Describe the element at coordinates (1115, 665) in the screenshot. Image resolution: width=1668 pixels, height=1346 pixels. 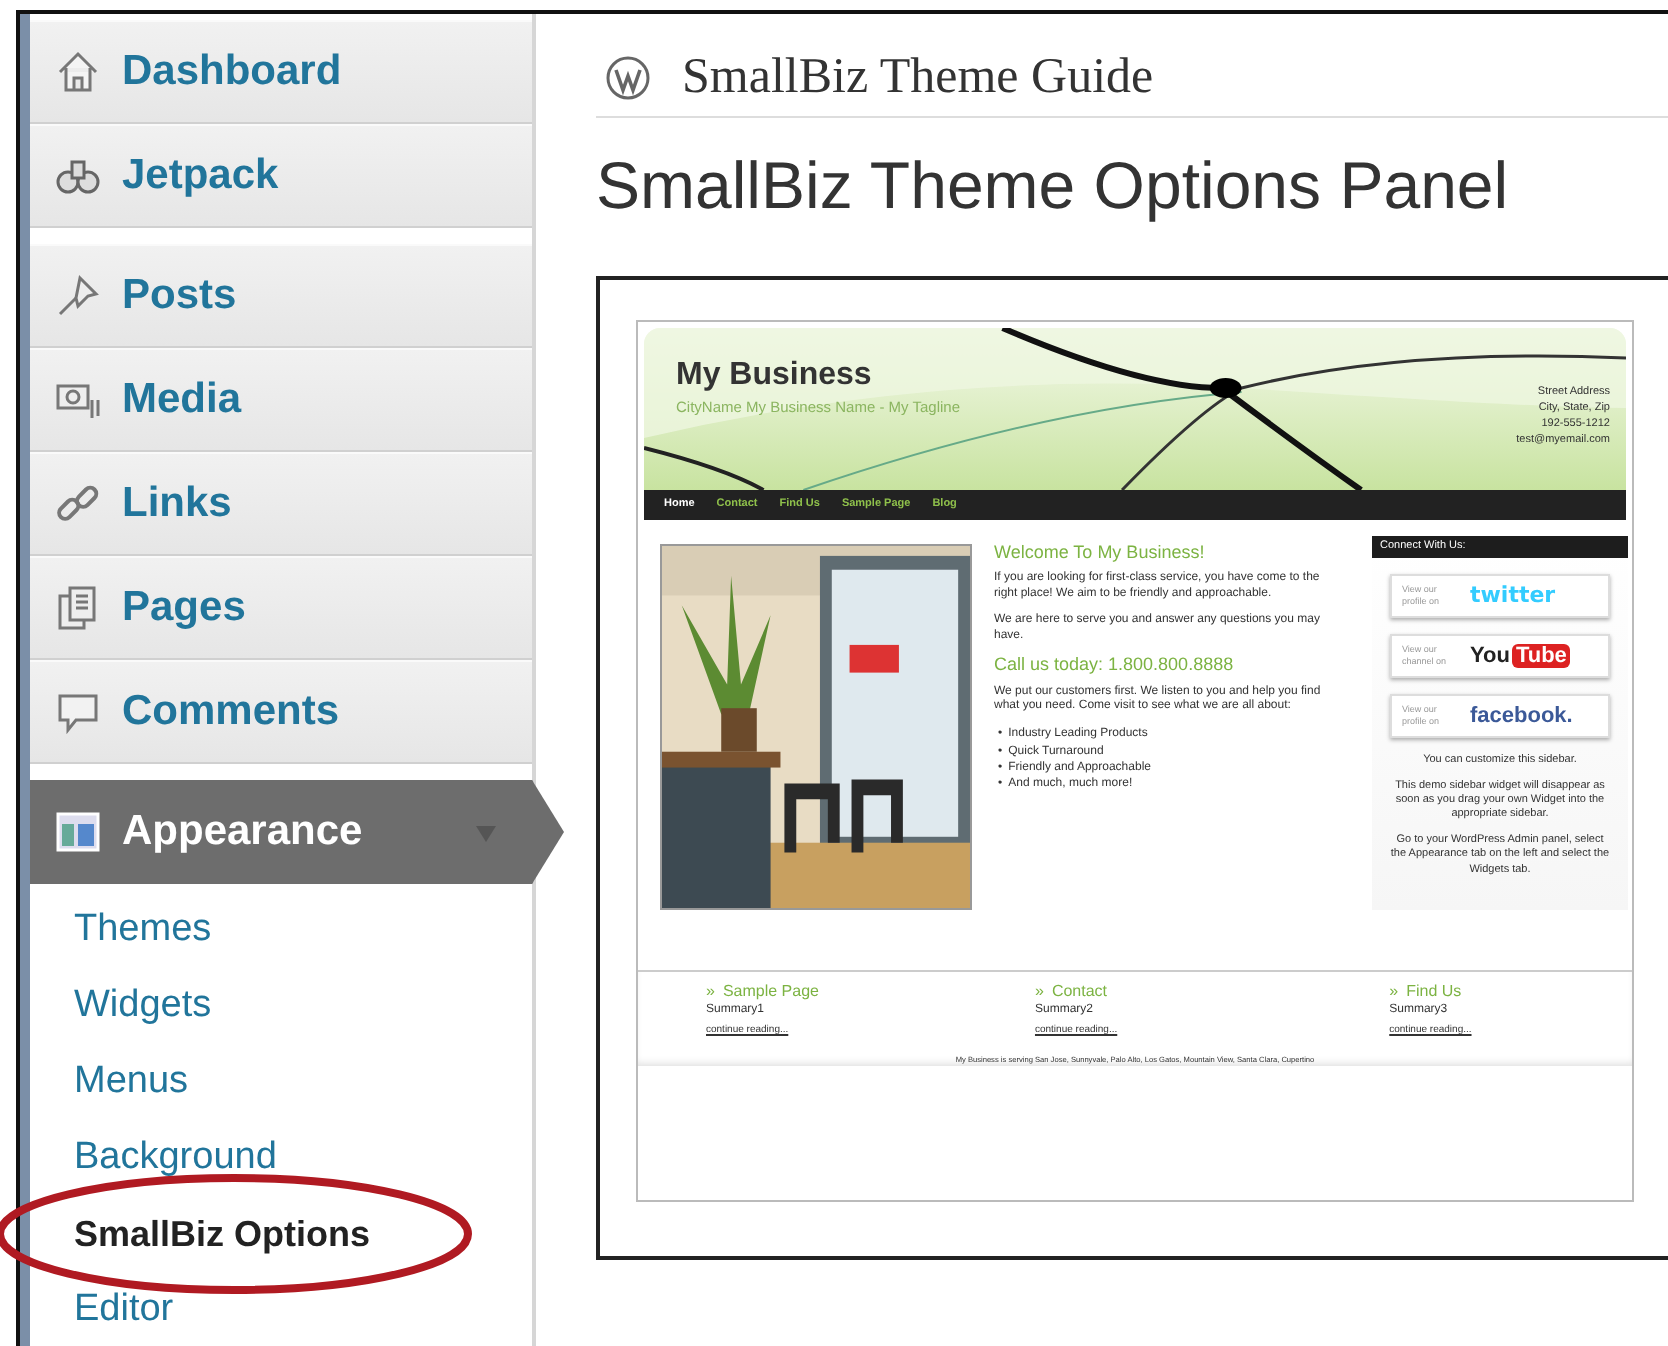
I see `phone-number-text: Call us today: 1.800.800.8888` at that location.